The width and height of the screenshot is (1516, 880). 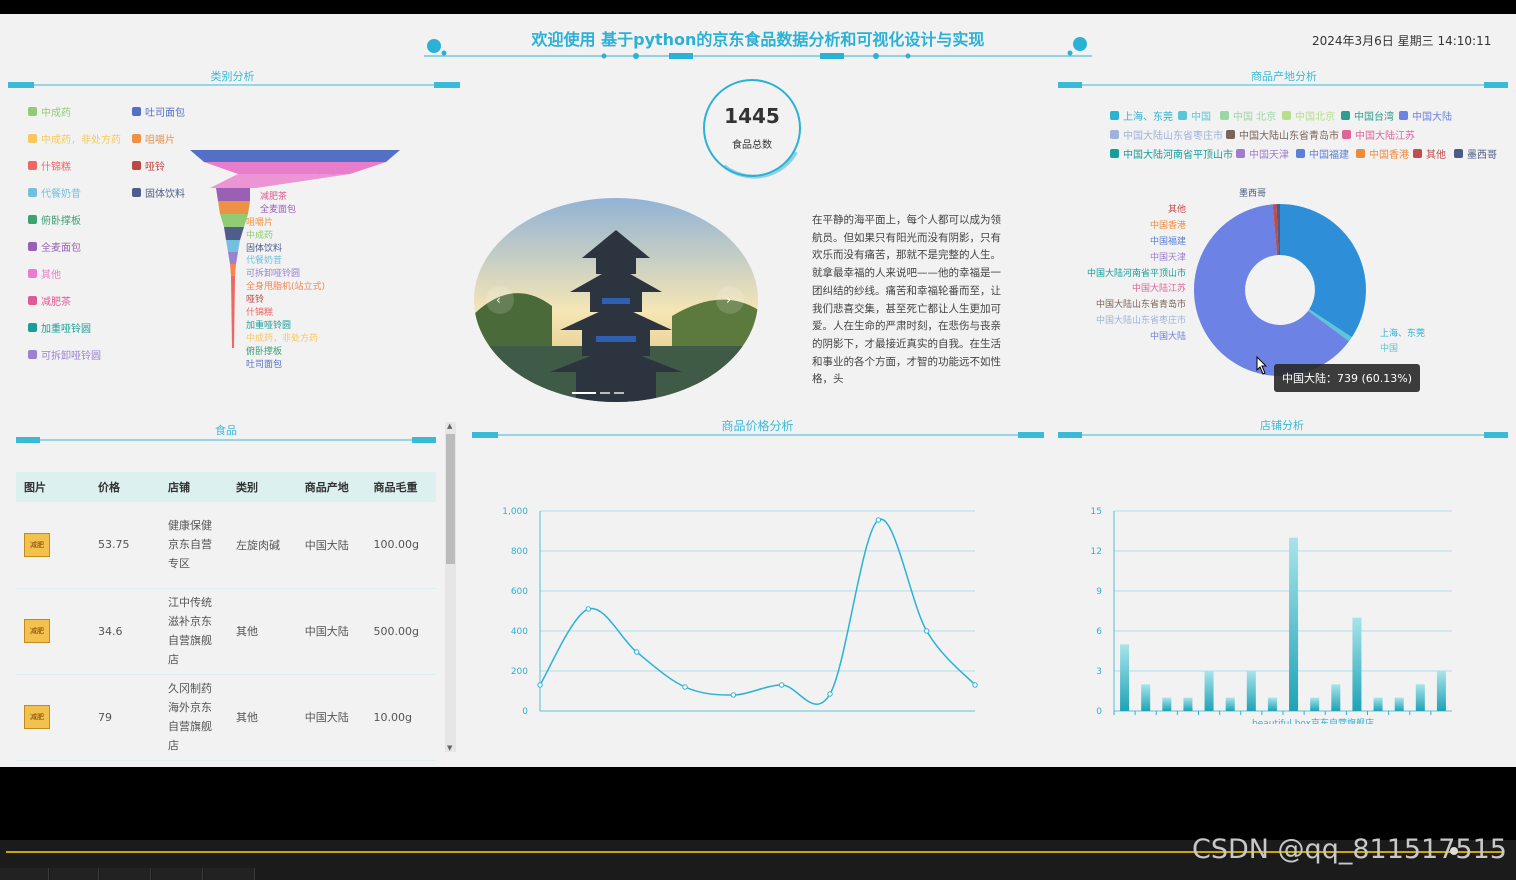 I want to click on category-legend-item: 其他, so click(x=44, y=273).